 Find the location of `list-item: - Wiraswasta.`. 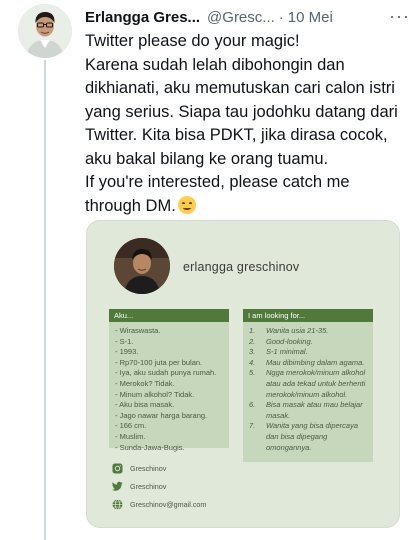

list-item: - Wiraswasta. is located at coordinates (138, 330).